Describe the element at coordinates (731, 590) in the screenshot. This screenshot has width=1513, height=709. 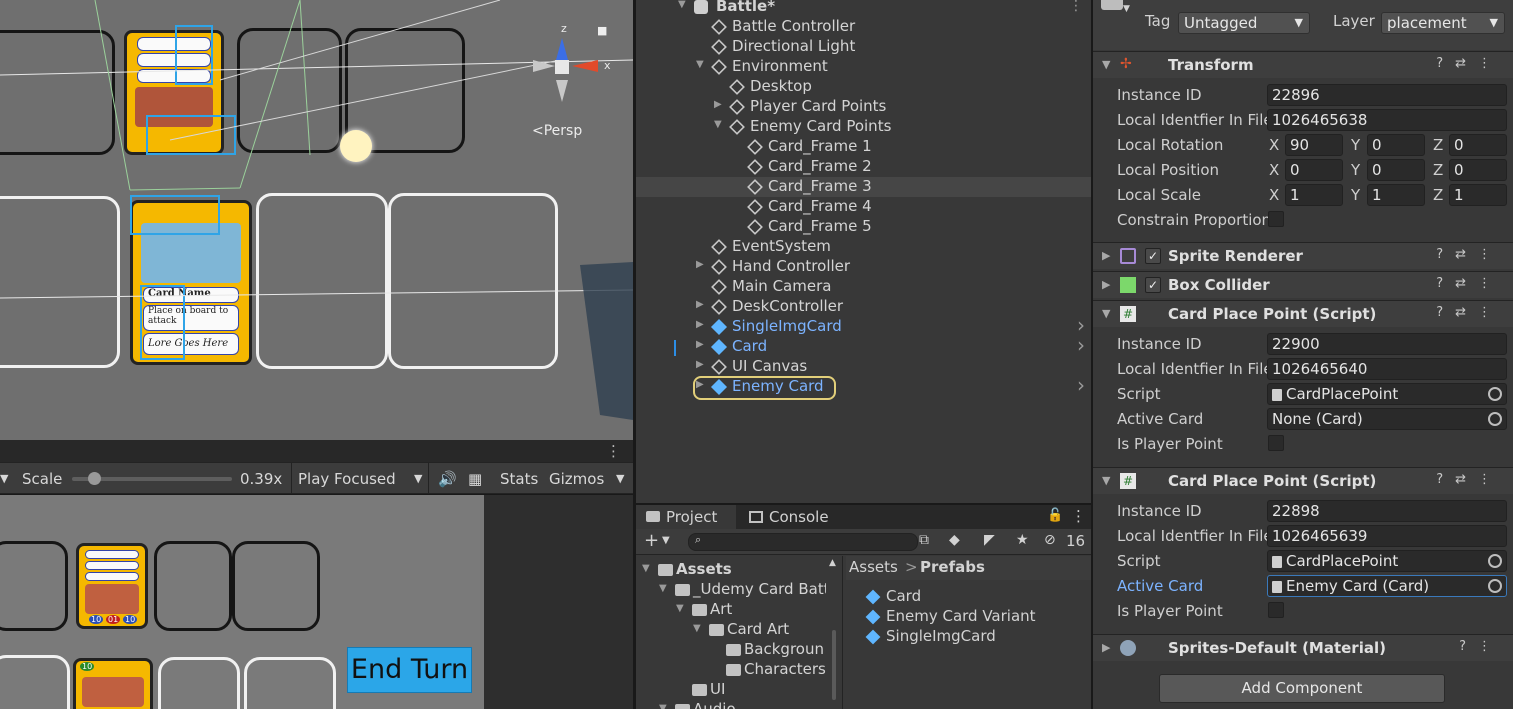
I see `project-tree-item: ▼ _Udemy Card Battl` at that location.